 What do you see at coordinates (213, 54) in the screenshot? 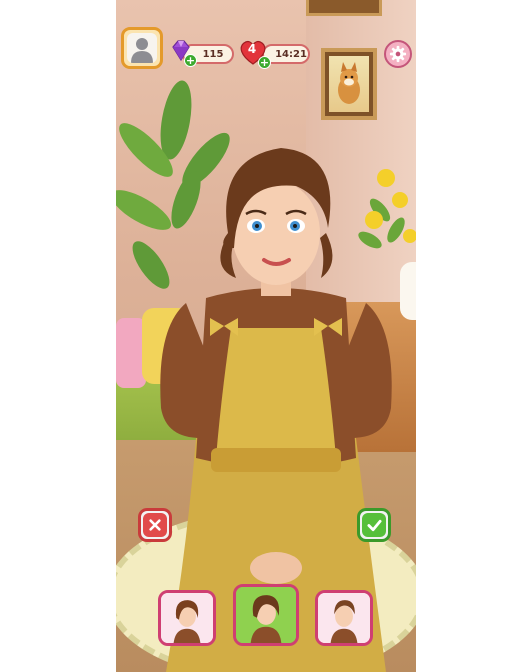
I see `gem-count: 115` at bounding box center [213, 54].